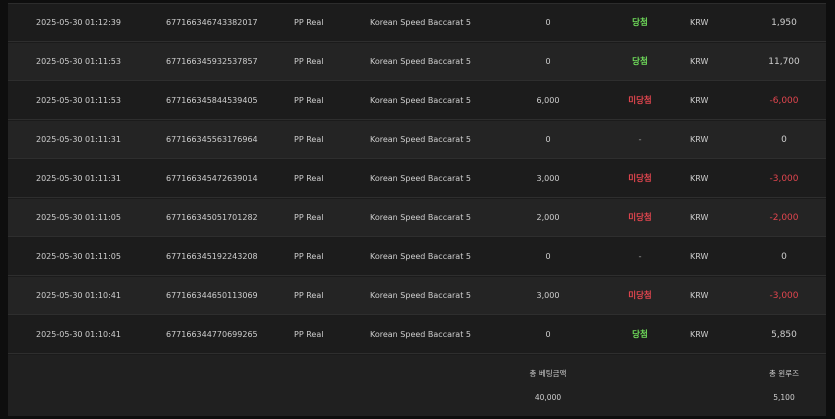 The width and height of the screenshot is (835, 419). What do you see at coordinates (784, 218) in the screenshot?
I see `bet-winloss: -2,000` at bounding box center [784, 218].